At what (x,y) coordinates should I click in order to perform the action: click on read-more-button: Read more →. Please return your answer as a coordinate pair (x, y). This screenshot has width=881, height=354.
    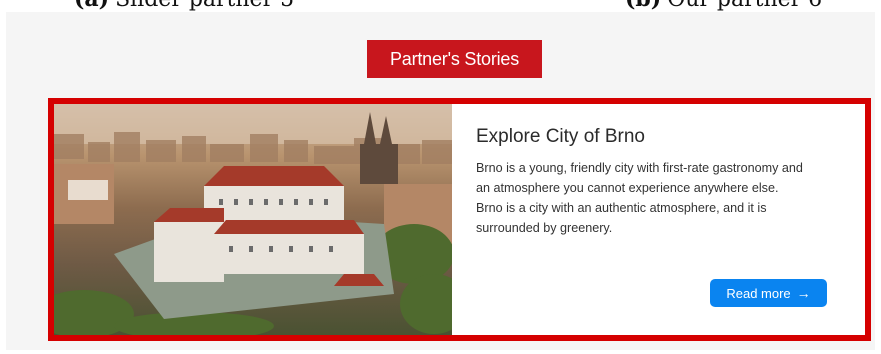
    Looking at the image, I should click on (768, 293).